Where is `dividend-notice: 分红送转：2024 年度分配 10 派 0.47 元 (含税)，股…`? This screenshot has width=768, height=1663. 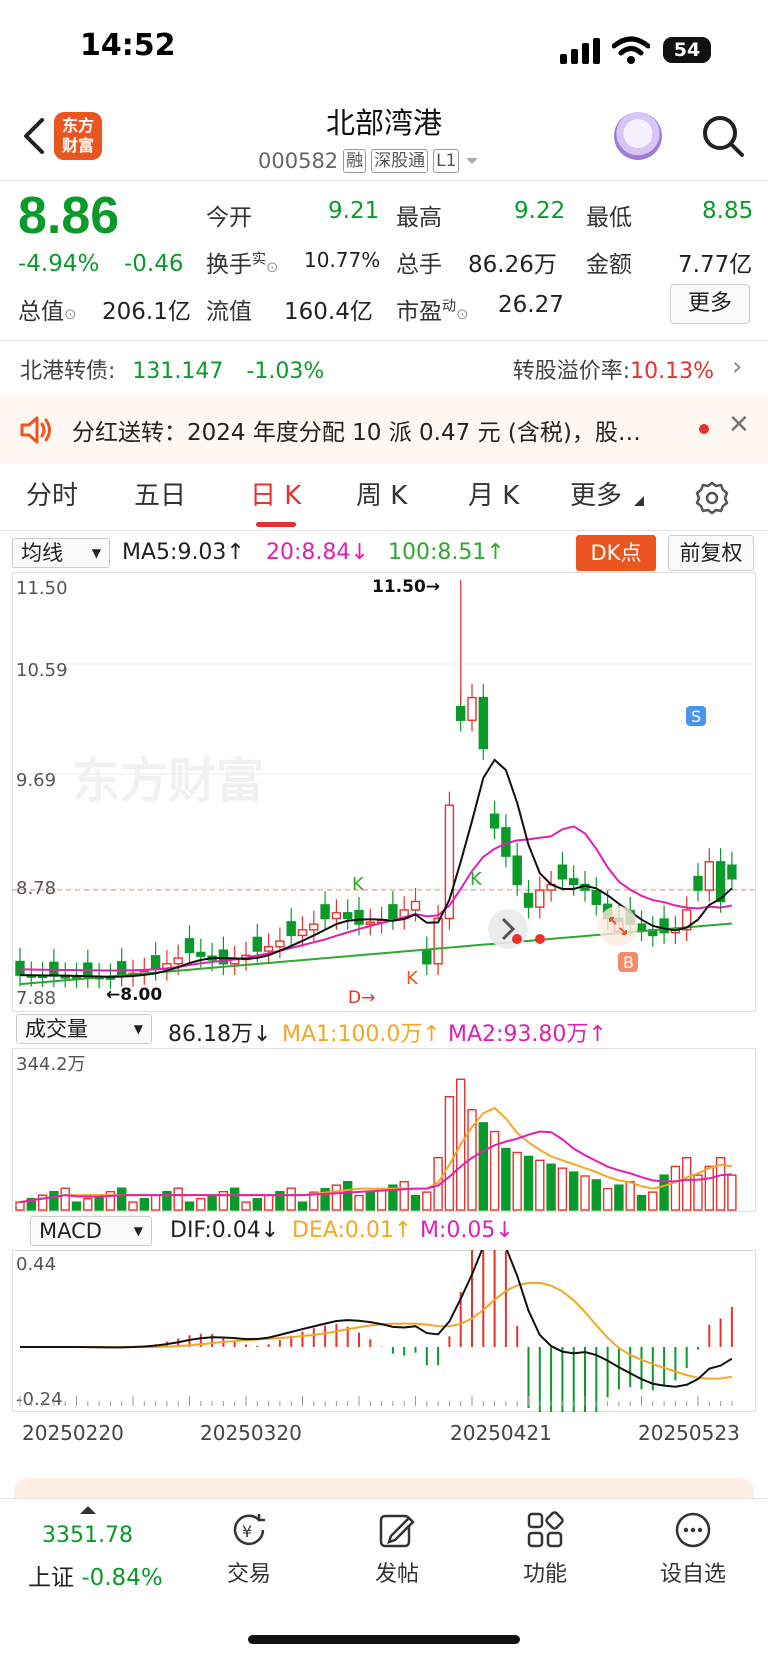
dividend-notice: 分红送转：2024 年度分配 10 派 0.47 元 (含税)，股… is located at coordinates (372, 430).